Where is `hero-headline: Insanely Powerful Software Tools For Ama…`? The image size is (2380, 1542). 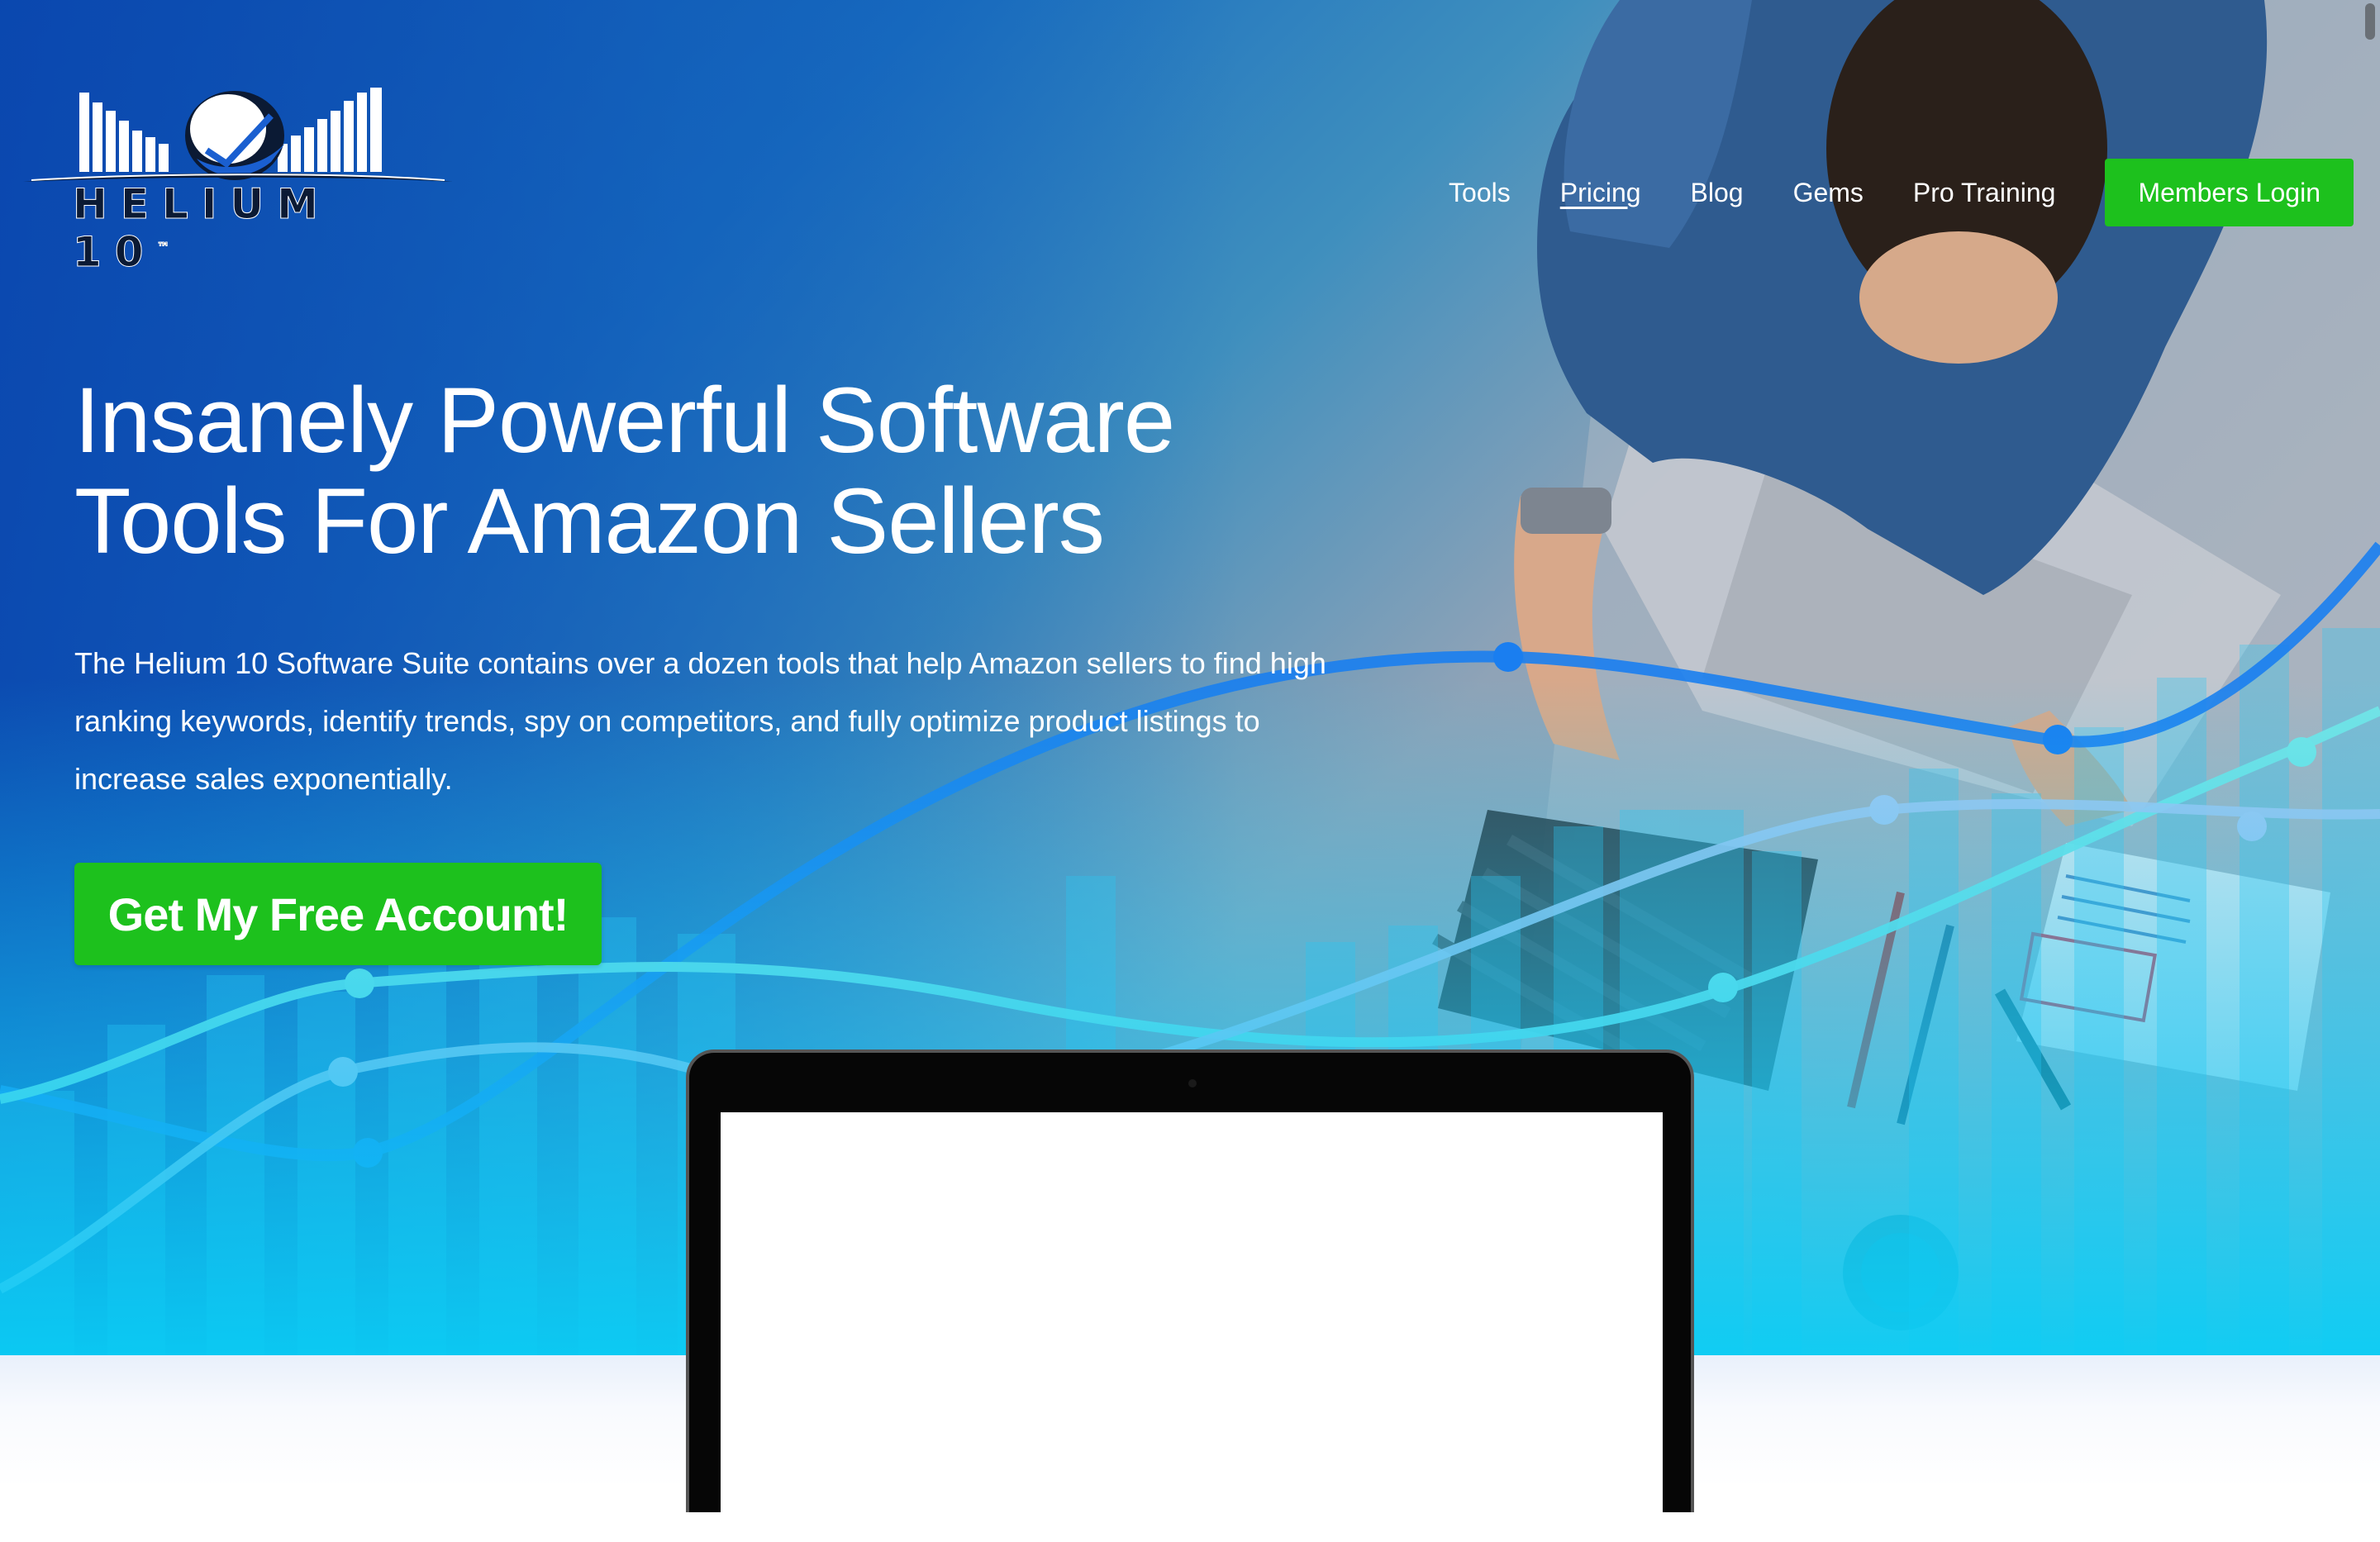
hero-headline: Insanely Powerful Software Tools For Ama… is located at coordinates (694, 471).